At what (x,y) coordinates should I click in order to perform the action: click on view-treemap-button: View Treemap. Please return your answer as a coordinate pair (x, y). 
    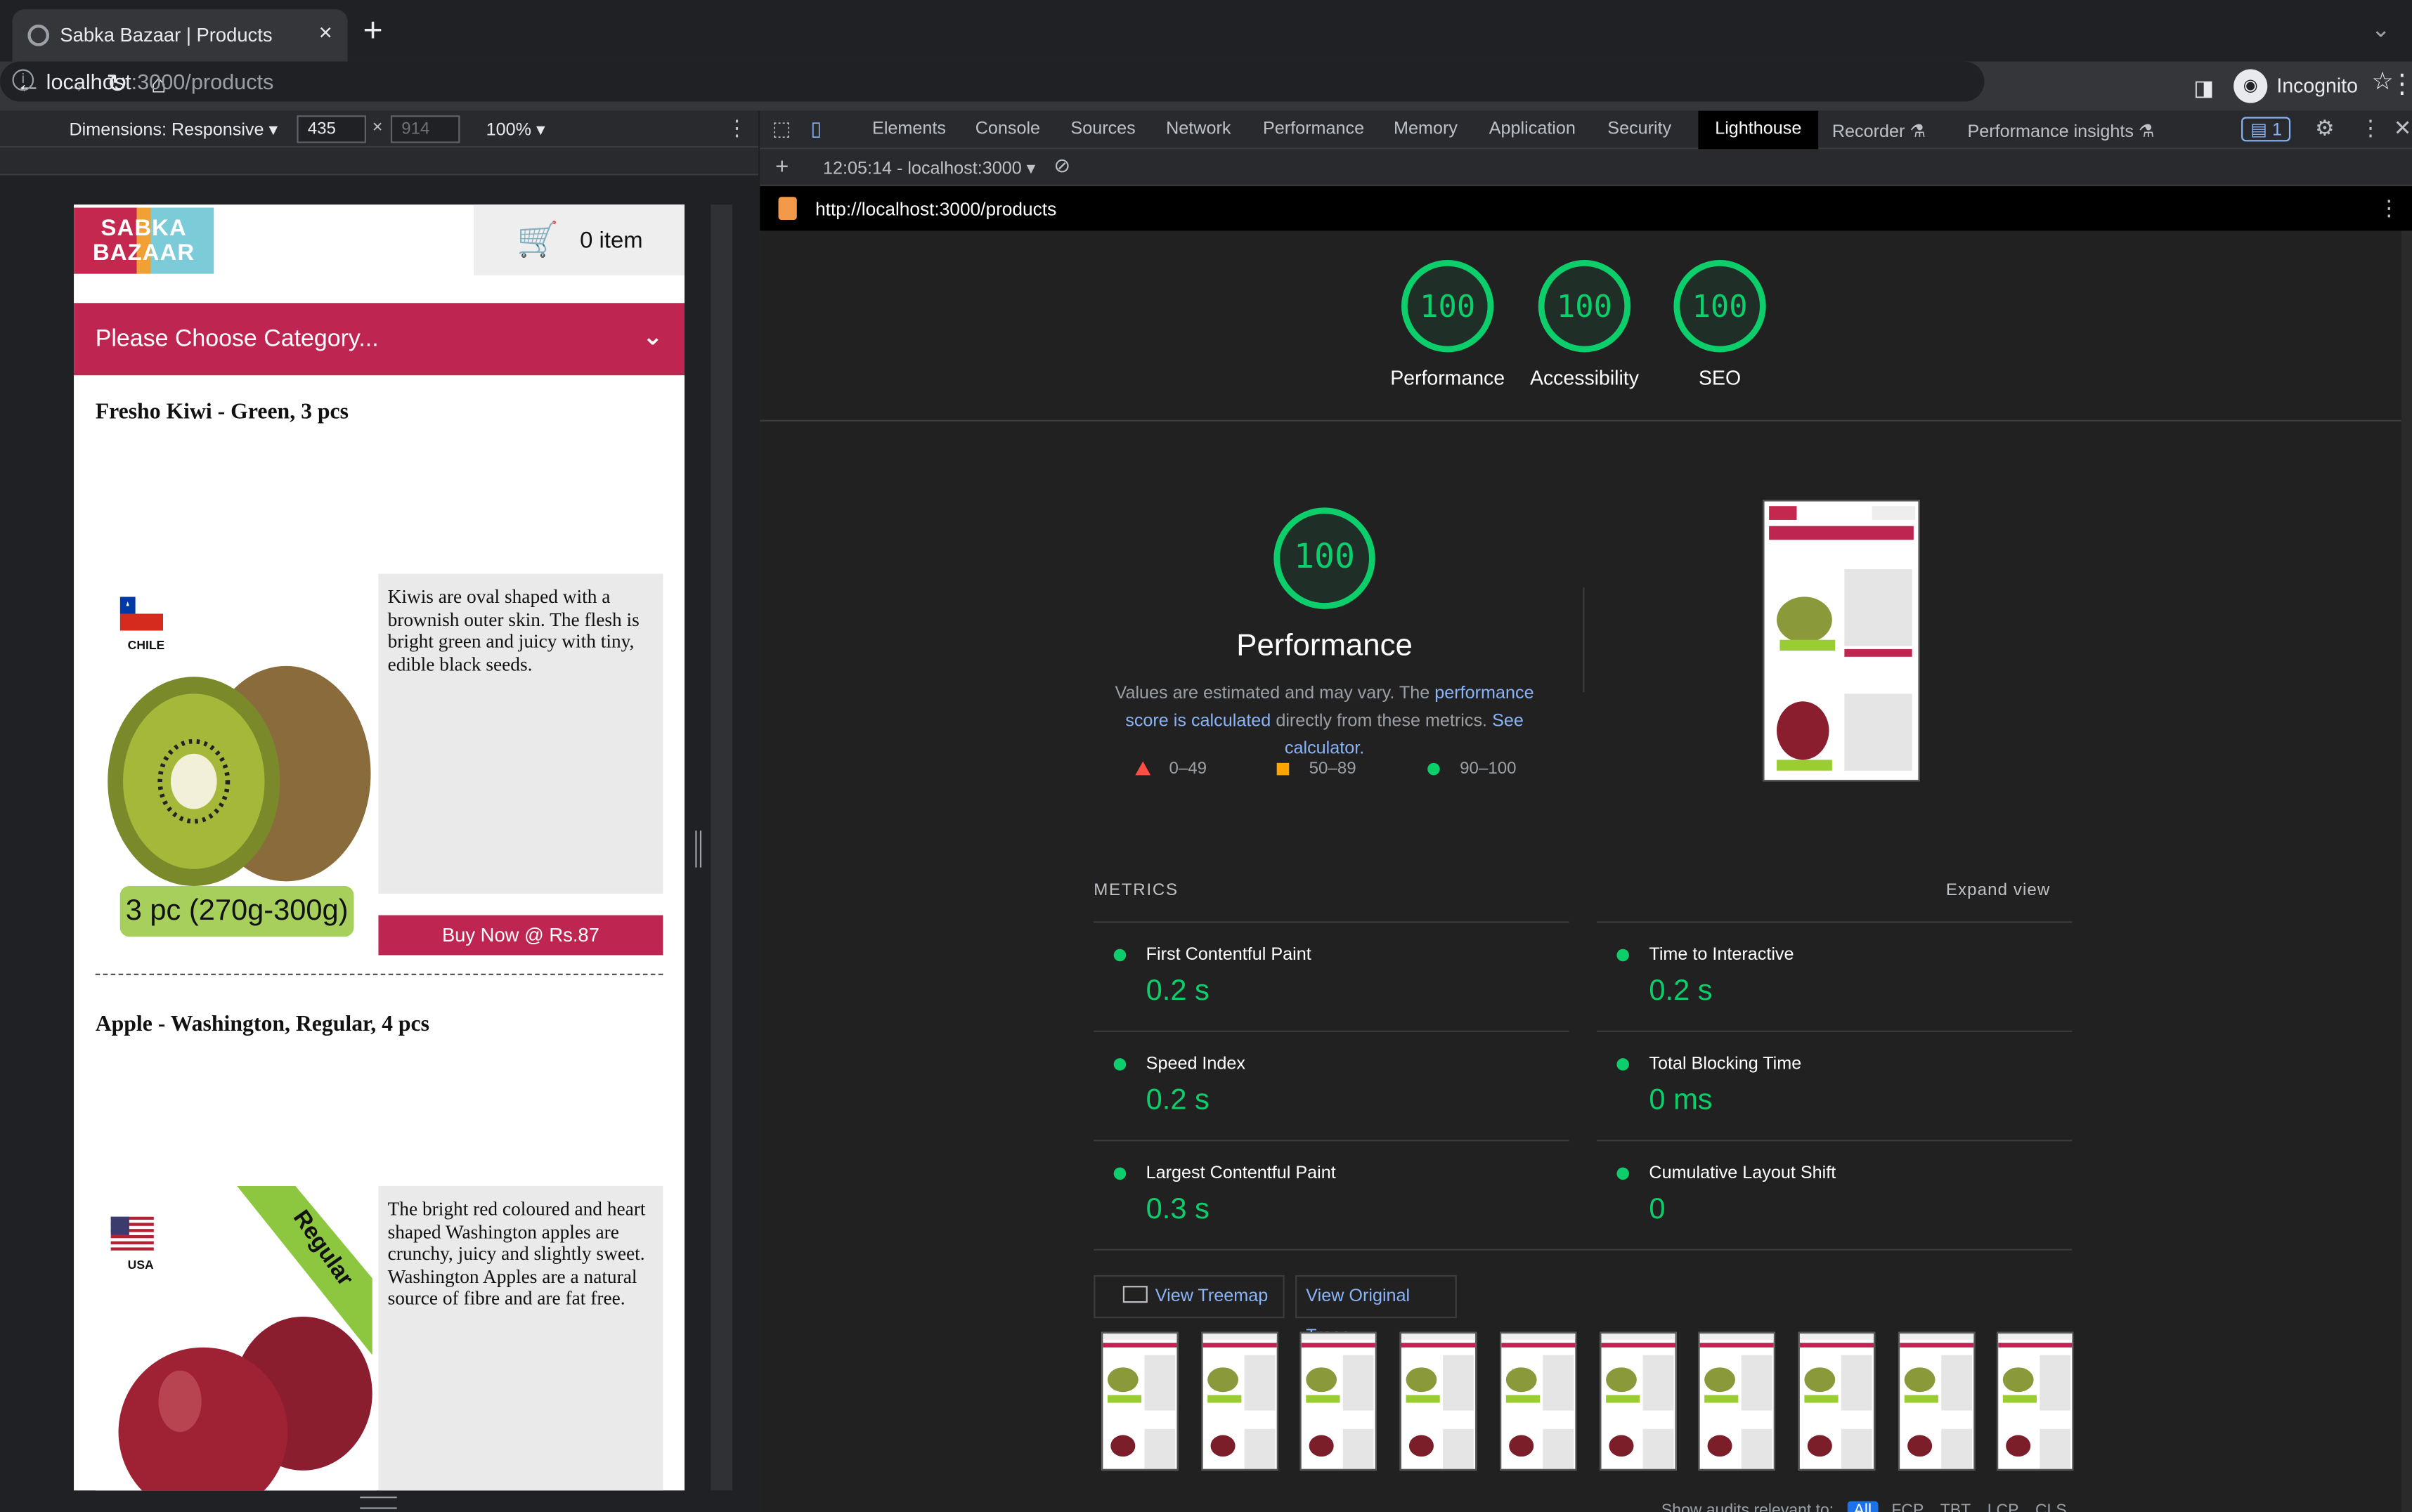
    Looking at the image, I should click on (1189, 1297).